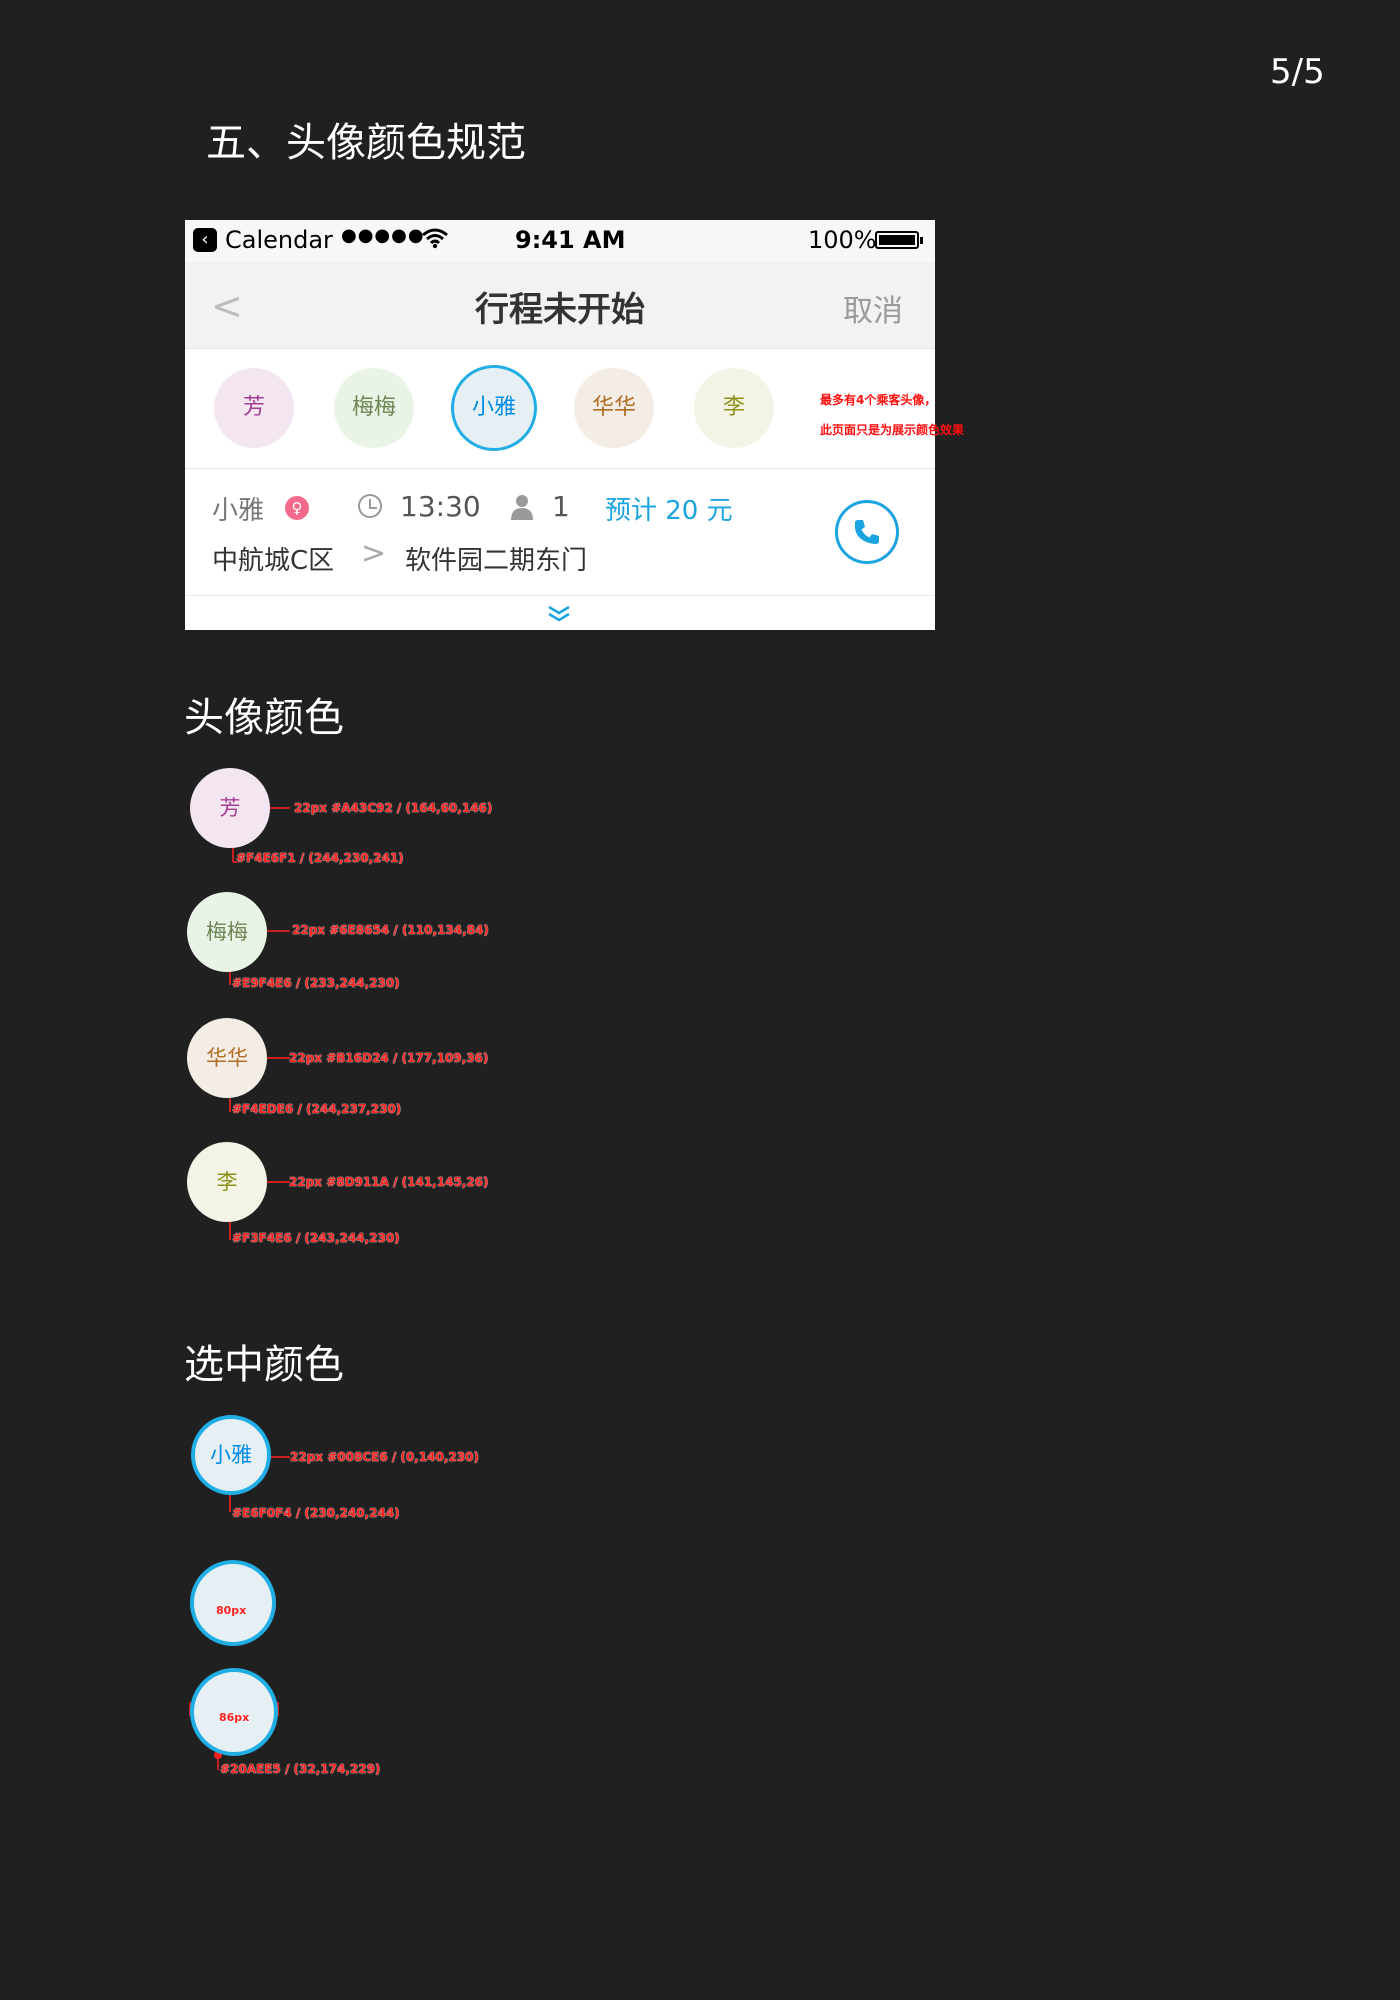 The image size is (1400, 2000). I want to click on avatar: 芳, so click(254, 408).